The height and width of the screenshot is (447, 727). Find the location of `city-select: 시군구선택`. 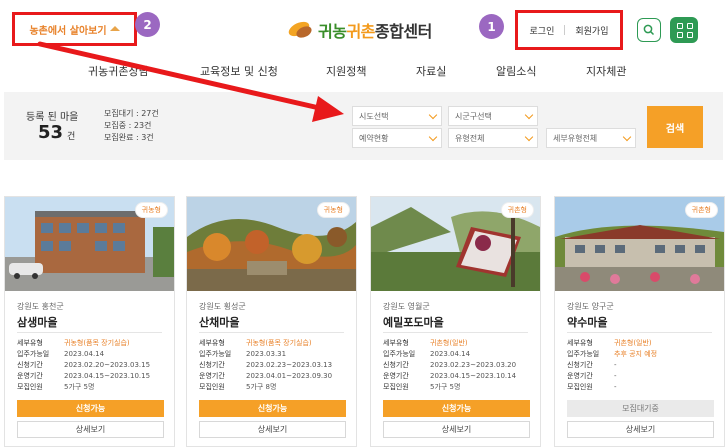

city-select: 시군구선택 is located at coordinates (493, 116).